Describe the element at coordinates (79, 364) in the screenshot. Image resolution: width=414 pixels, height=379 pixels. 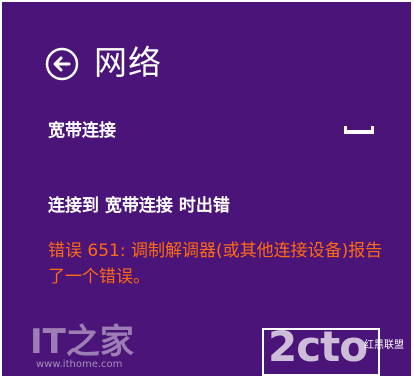
I see `watermark-url: www.ithome.com` at that location.